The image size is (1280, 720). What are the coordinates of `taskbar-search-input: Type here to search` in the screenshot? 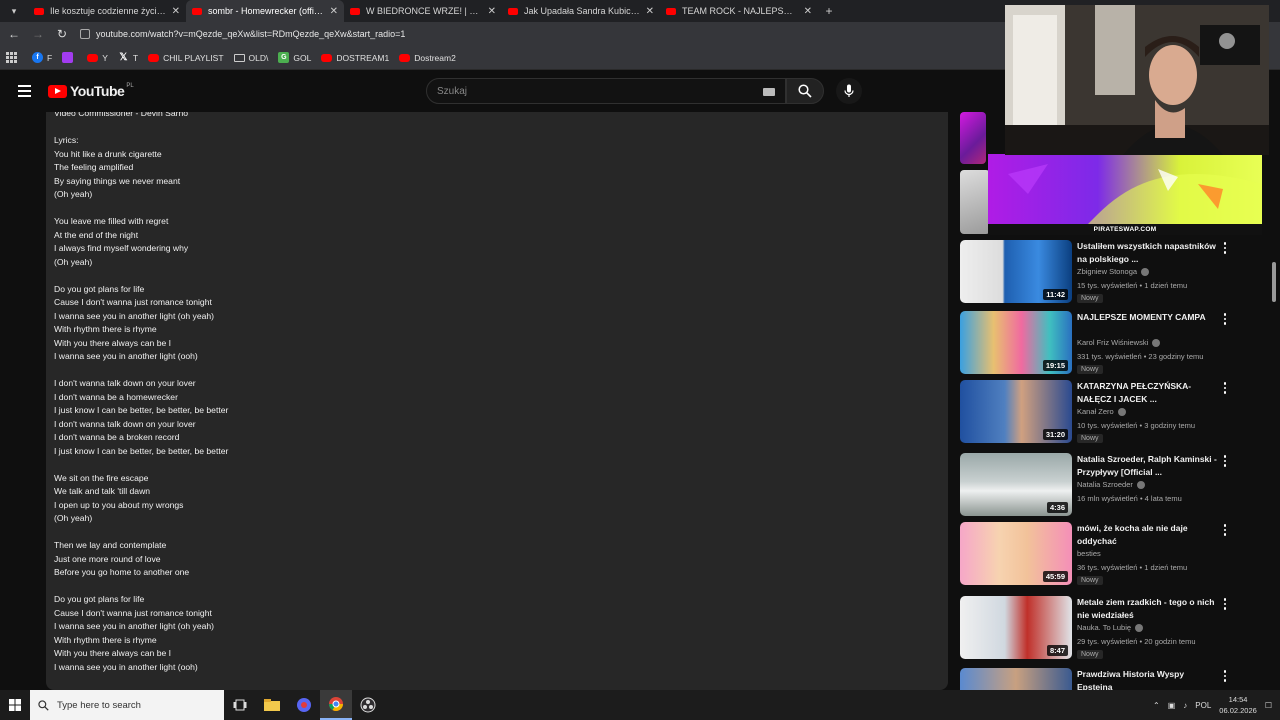 It's located at (127, 705).